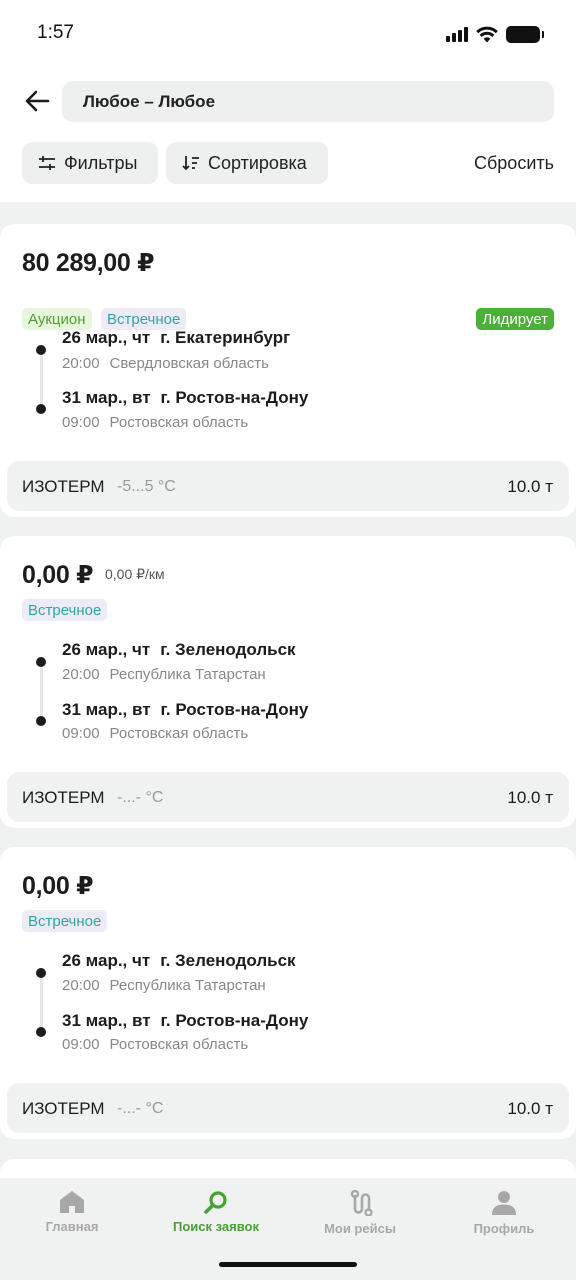  What do you see at coordinates (149, 101) in the screenshot?
I see `route-search-value: Любое – Любое` at bounding box center [149, 101].